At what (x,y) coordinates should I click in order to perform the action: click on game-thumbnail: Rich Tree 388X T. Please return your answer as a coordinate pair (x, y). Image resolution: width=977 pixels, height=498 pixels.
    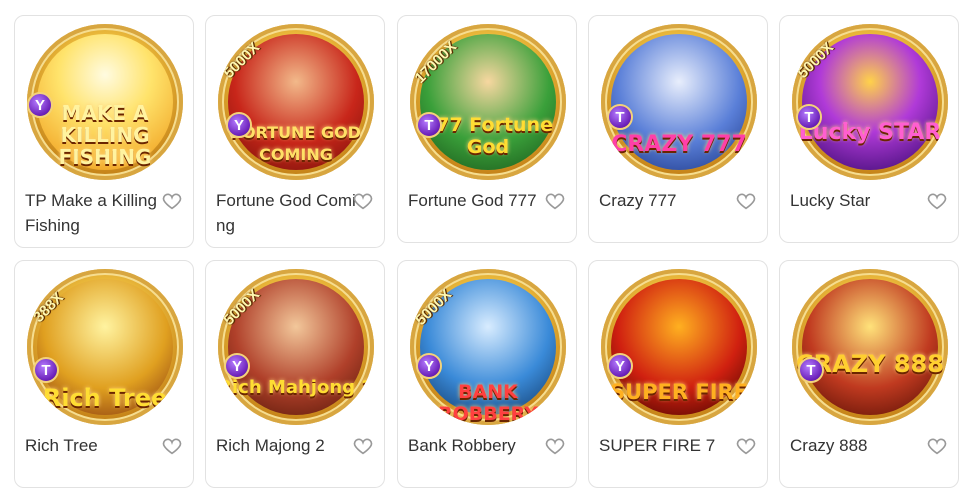
    Looking at the image, I should click on (105, 347).